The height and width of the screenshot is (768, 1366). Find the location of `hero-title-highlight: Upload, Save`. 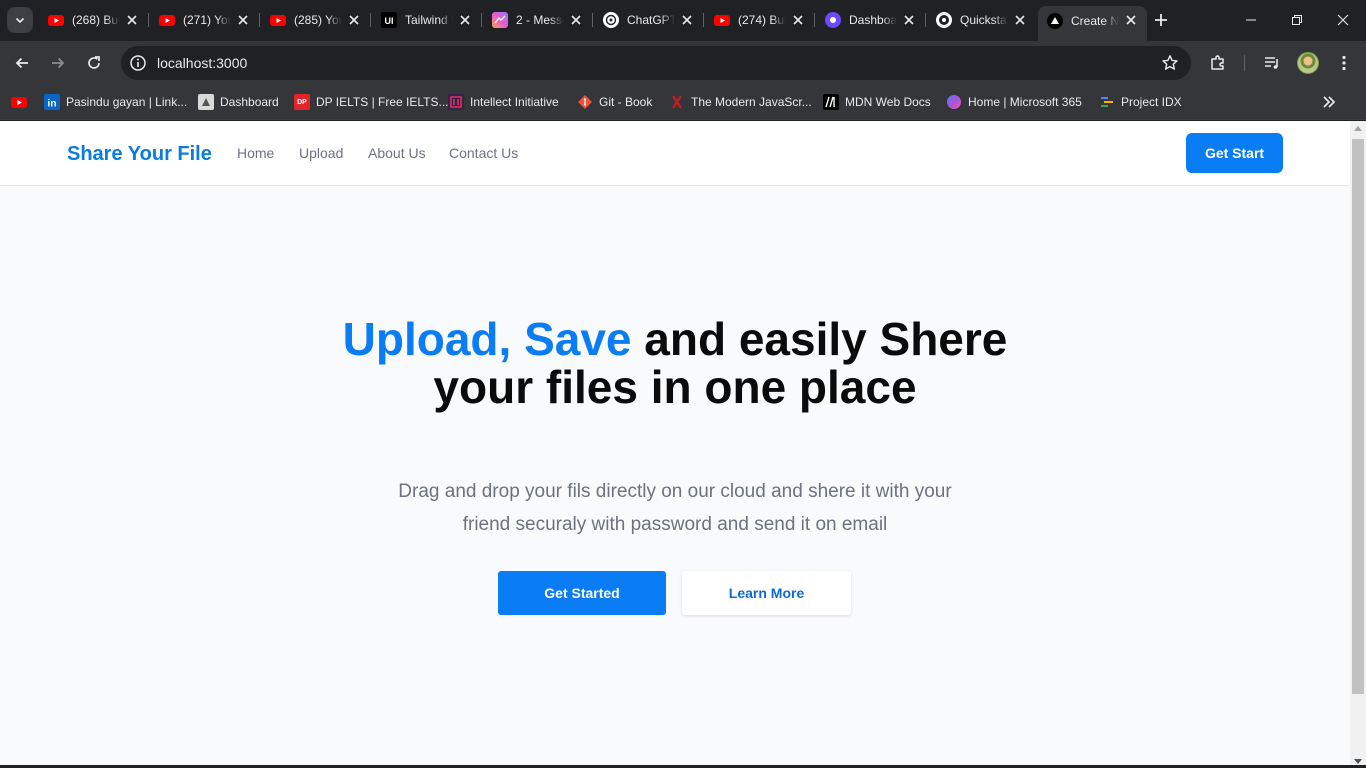

hero-title-highlight: Upload, Save is located at coordinates (487, 339).